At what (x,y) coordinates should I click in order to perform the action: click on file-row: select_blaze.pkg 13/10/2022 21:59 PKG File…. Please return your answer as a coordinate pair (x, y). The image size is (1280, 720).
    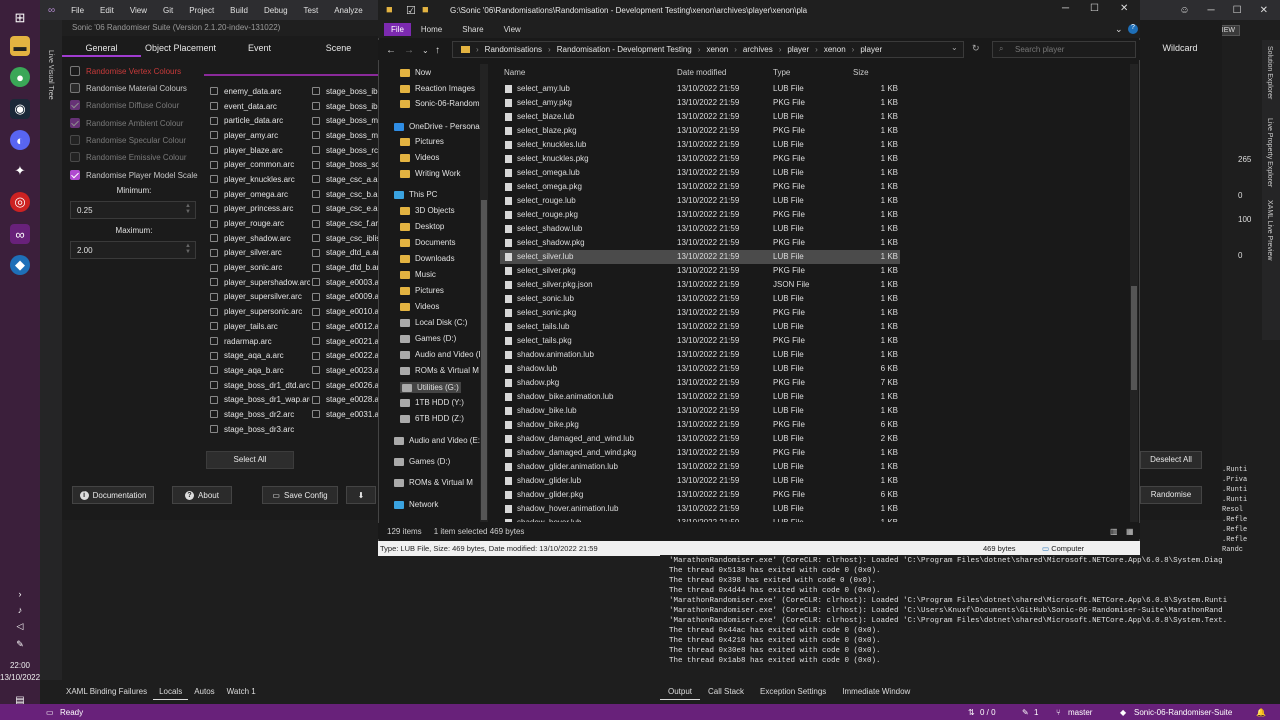
    Looking at the image, I should click on (700, 131).